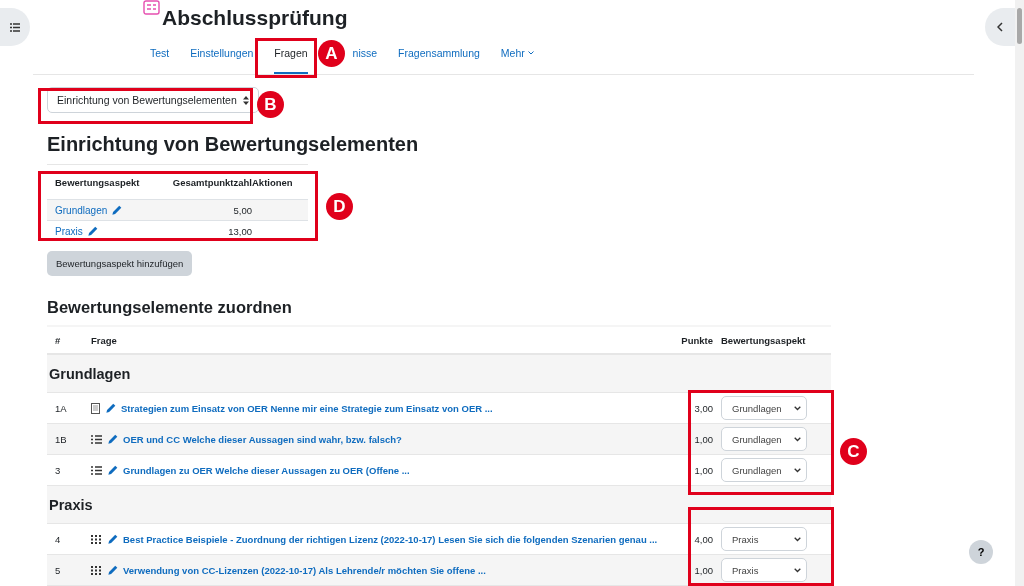  Describe the element at coordinates (517, 54) in the screenshot. I see `nav-tab: Mehr` at that location.